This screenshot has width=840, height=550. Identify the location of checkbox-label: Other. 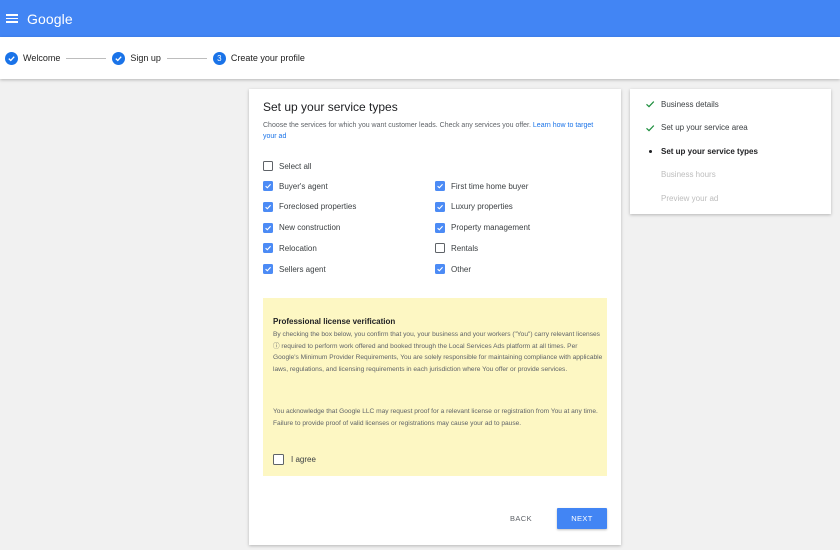
(461, 269).